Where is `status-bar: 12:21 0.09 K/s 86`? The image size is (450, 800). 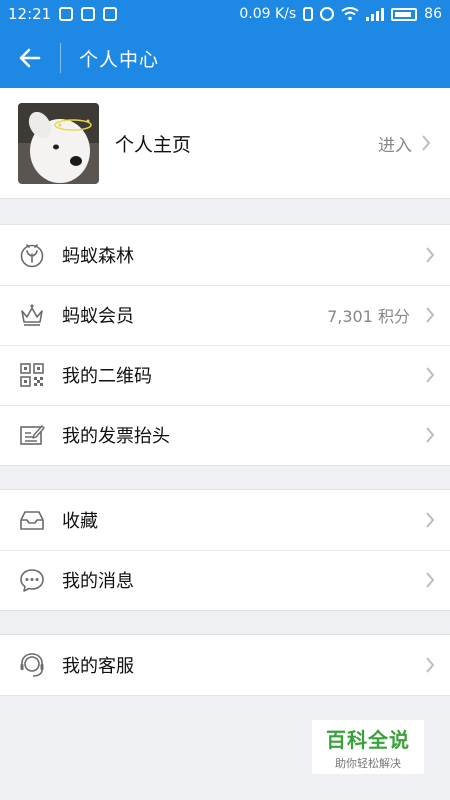 status-bar: 12:21 0.09 K/s 86 is located at coordinates (225, 14).